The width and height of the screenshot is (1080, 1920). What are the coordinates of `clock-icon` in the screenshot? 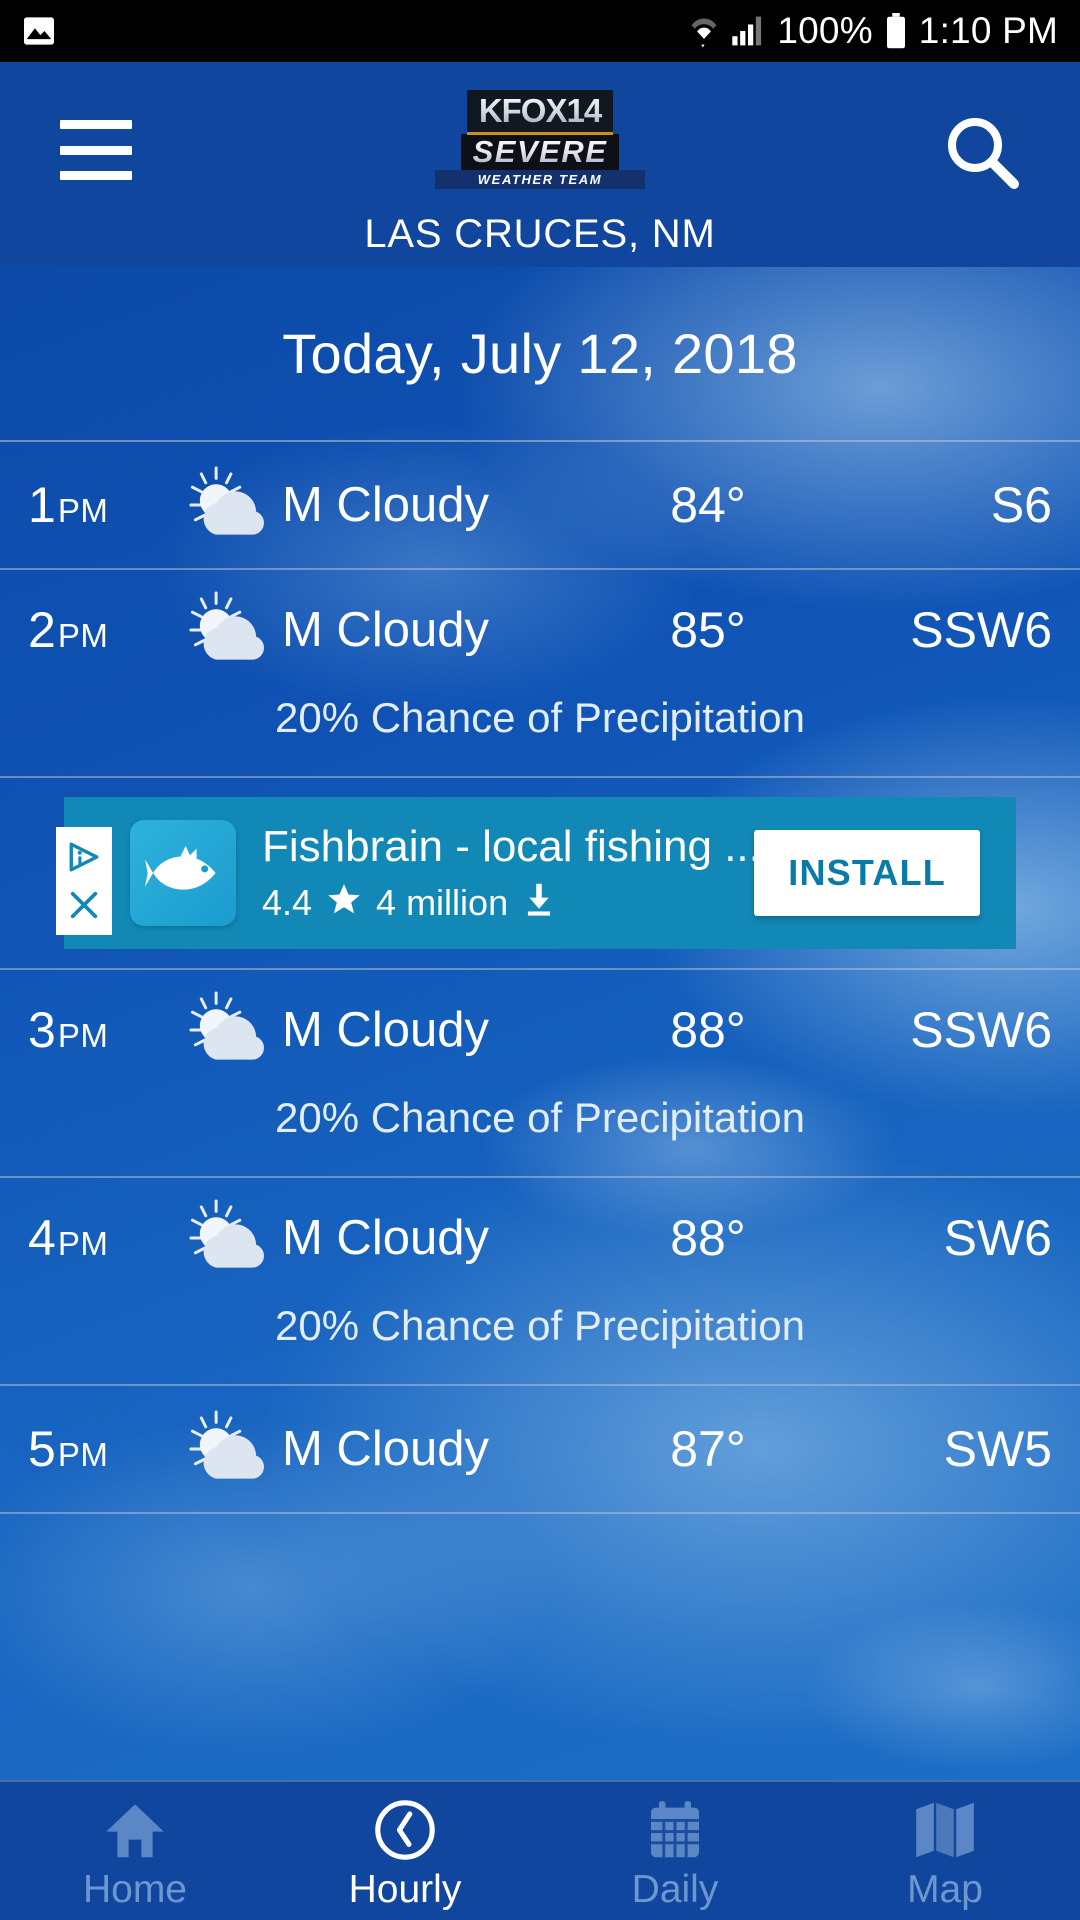 It's located at (405, 1830).